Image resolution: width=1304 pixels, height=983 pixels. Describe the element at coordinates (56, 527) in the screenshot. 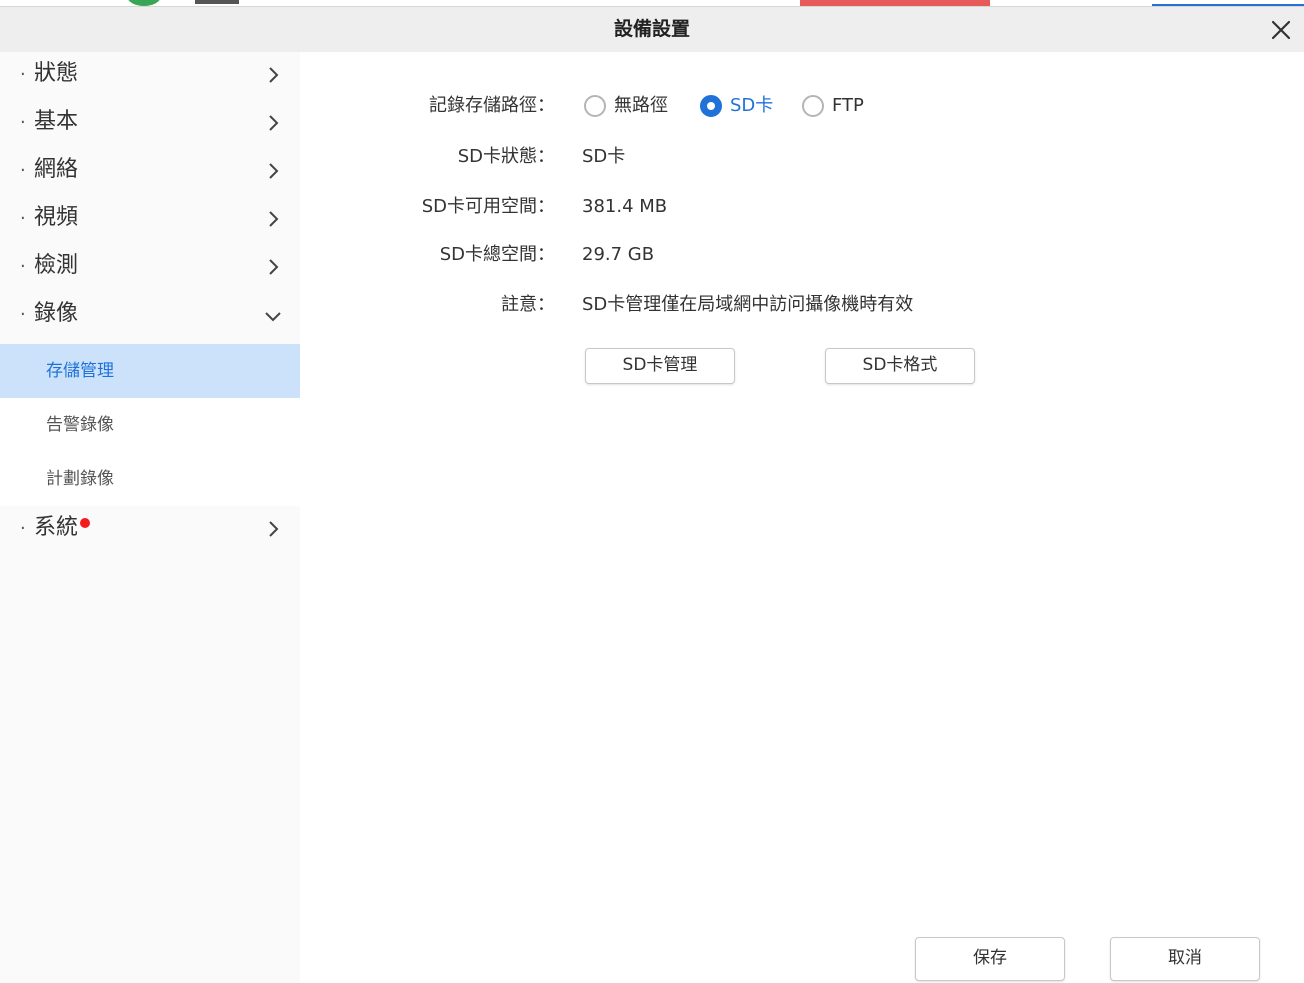

I see `sidebar-item-label: 系統` at that location.